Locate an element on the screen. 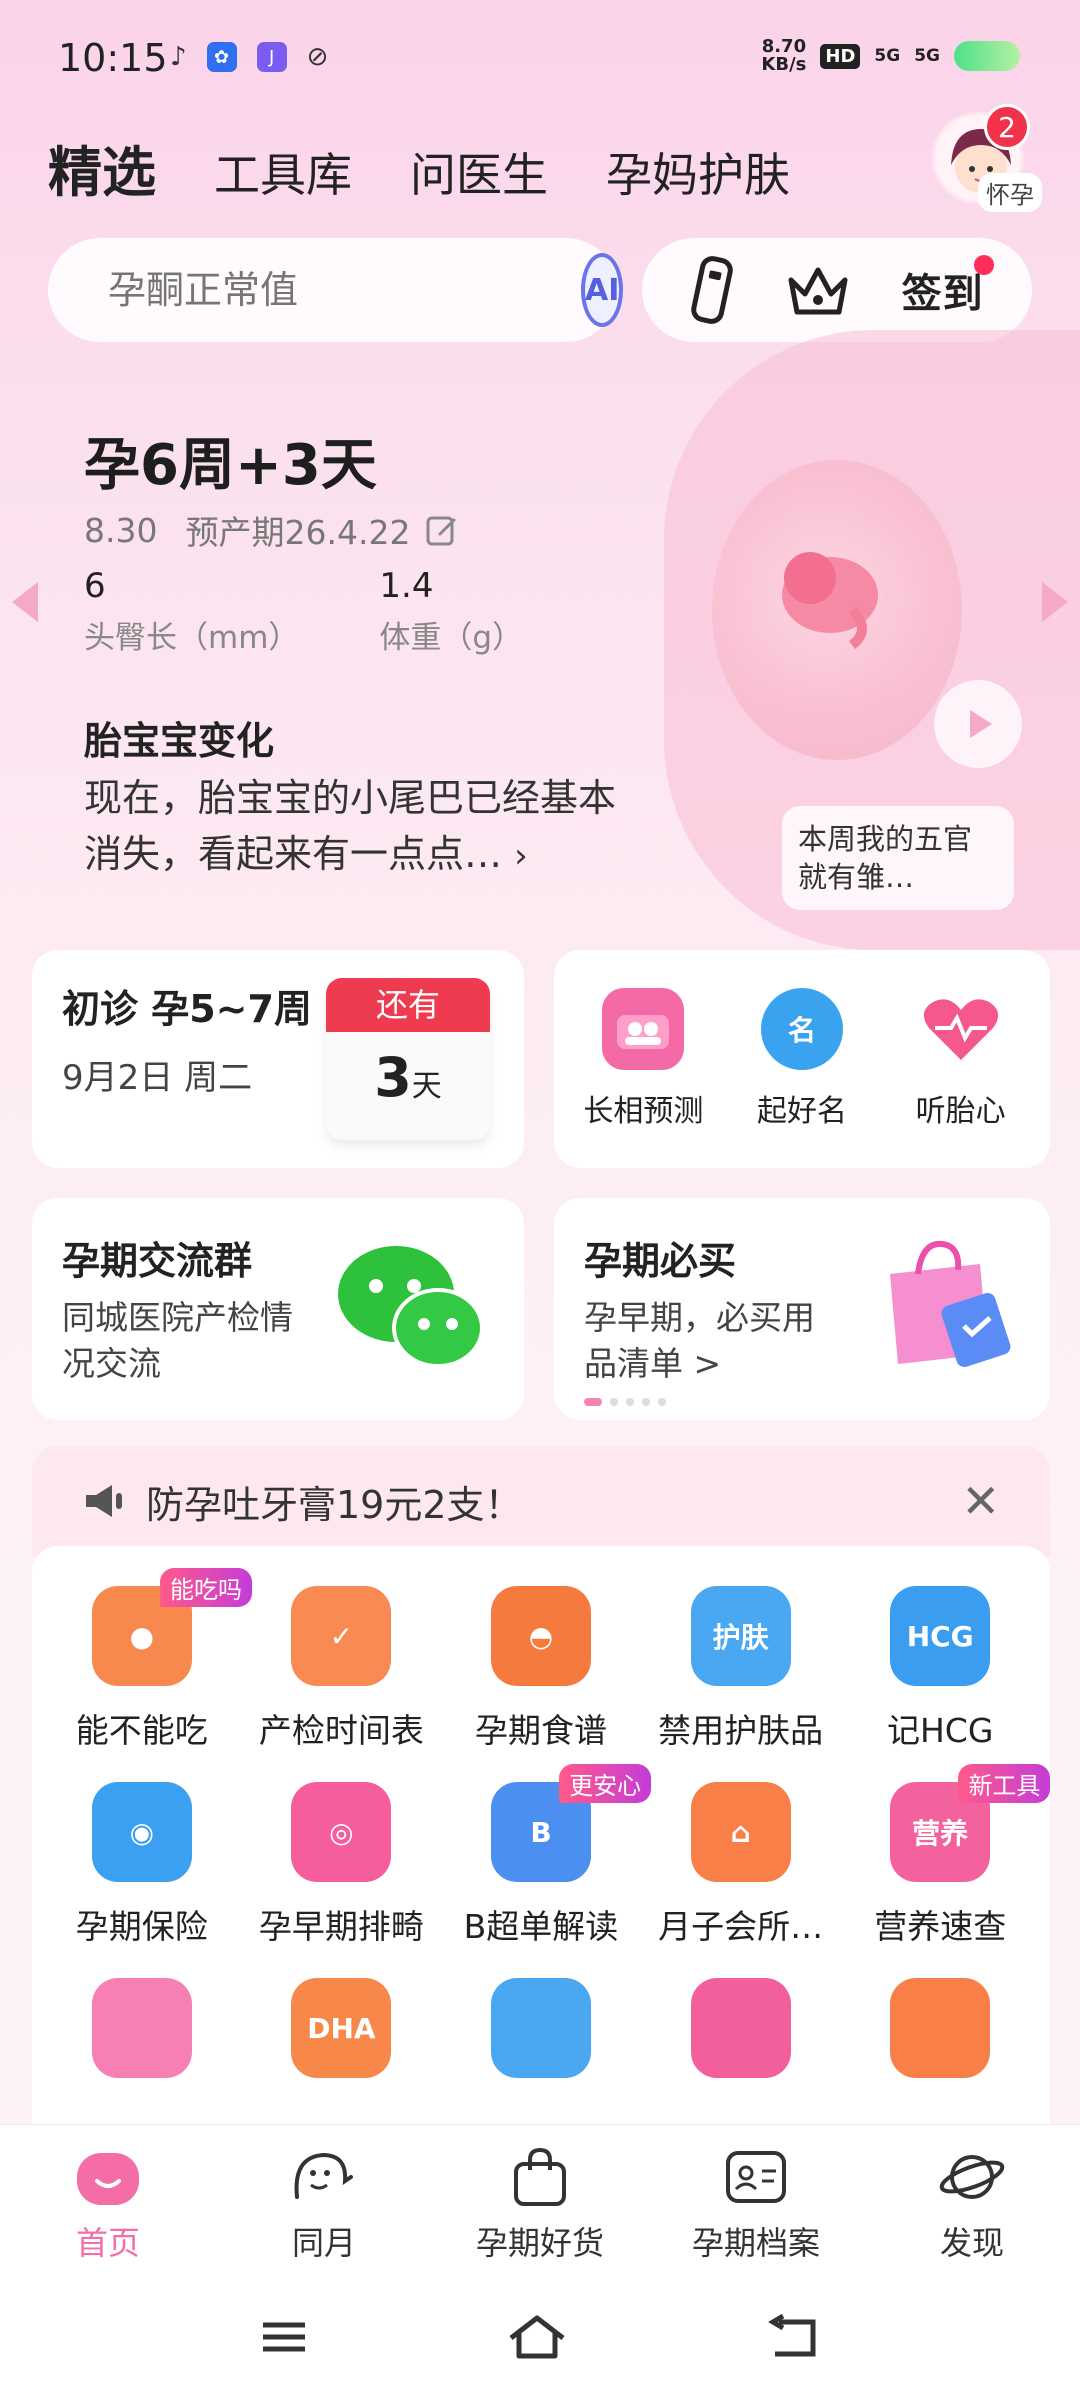 Image resolution: width=1080 pixels, height=2400 pixels. embryo-image is located at coordinates (837, 610).